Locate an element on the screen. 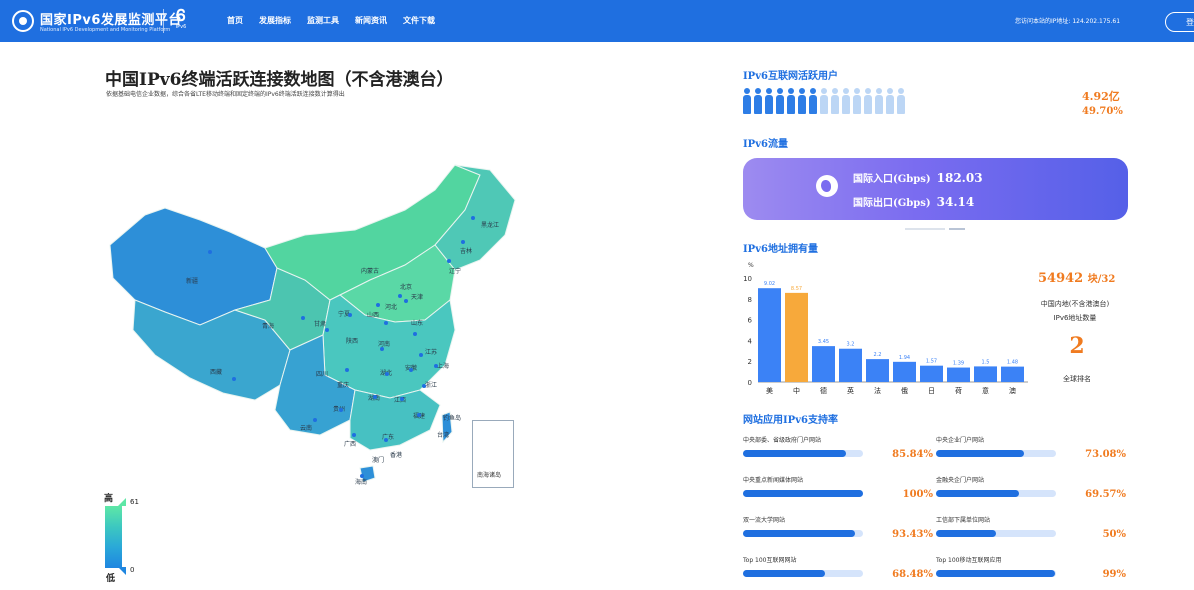 Image resolution: width=1194 pixels, height=590 pixels. legend-min-handle is located at coordinates (122, 571).